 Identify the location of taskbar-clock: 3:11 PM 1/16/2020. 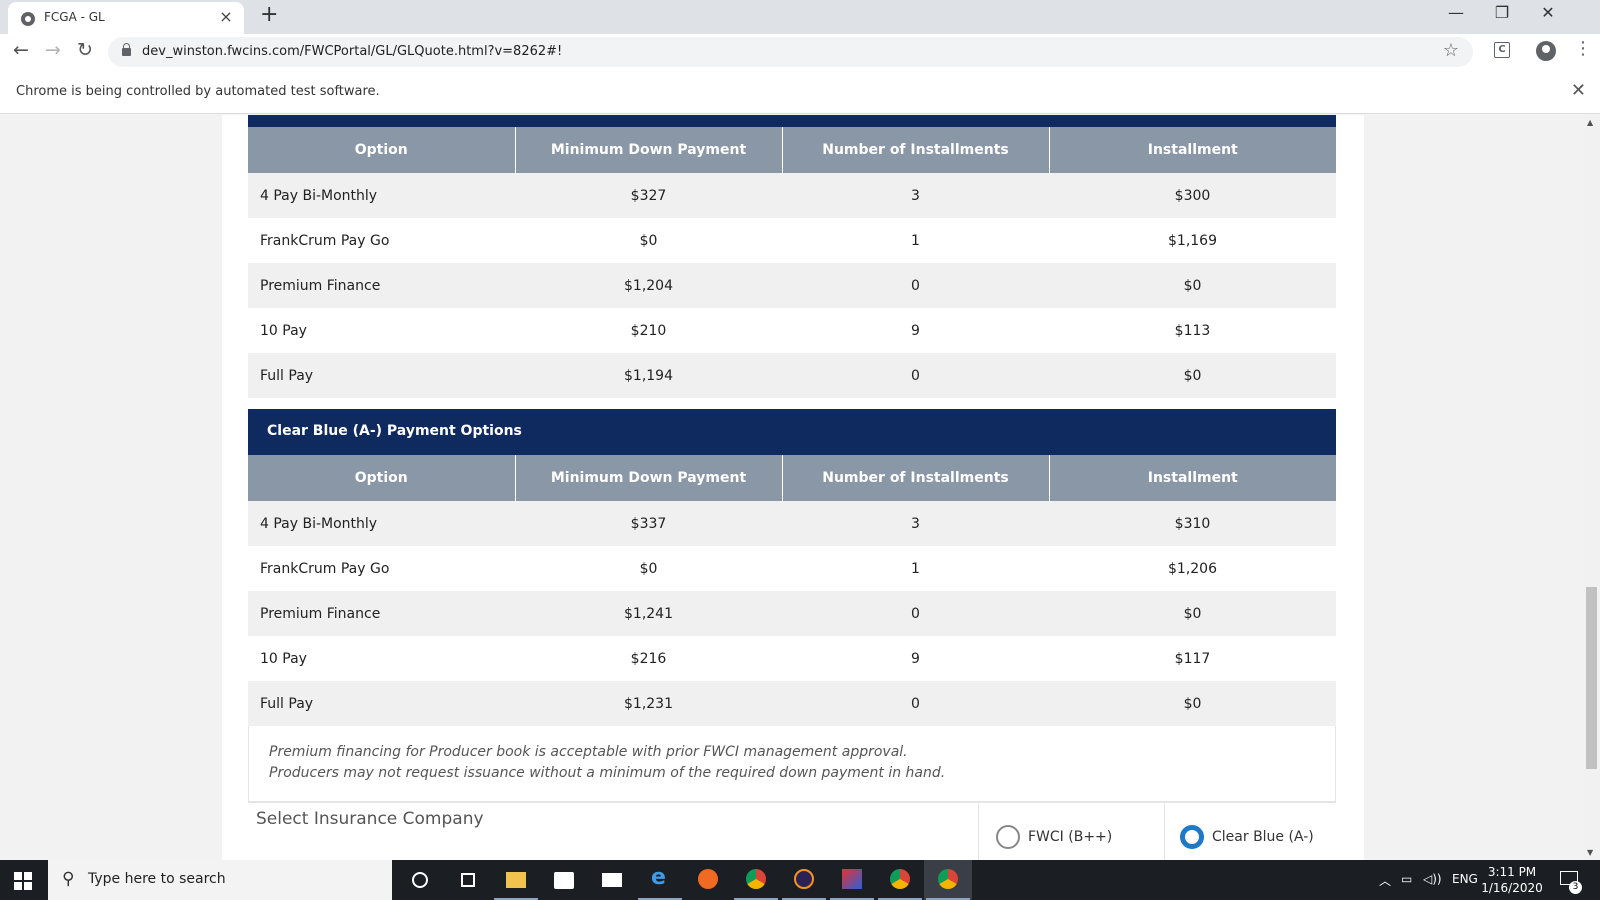
(1512, 880).